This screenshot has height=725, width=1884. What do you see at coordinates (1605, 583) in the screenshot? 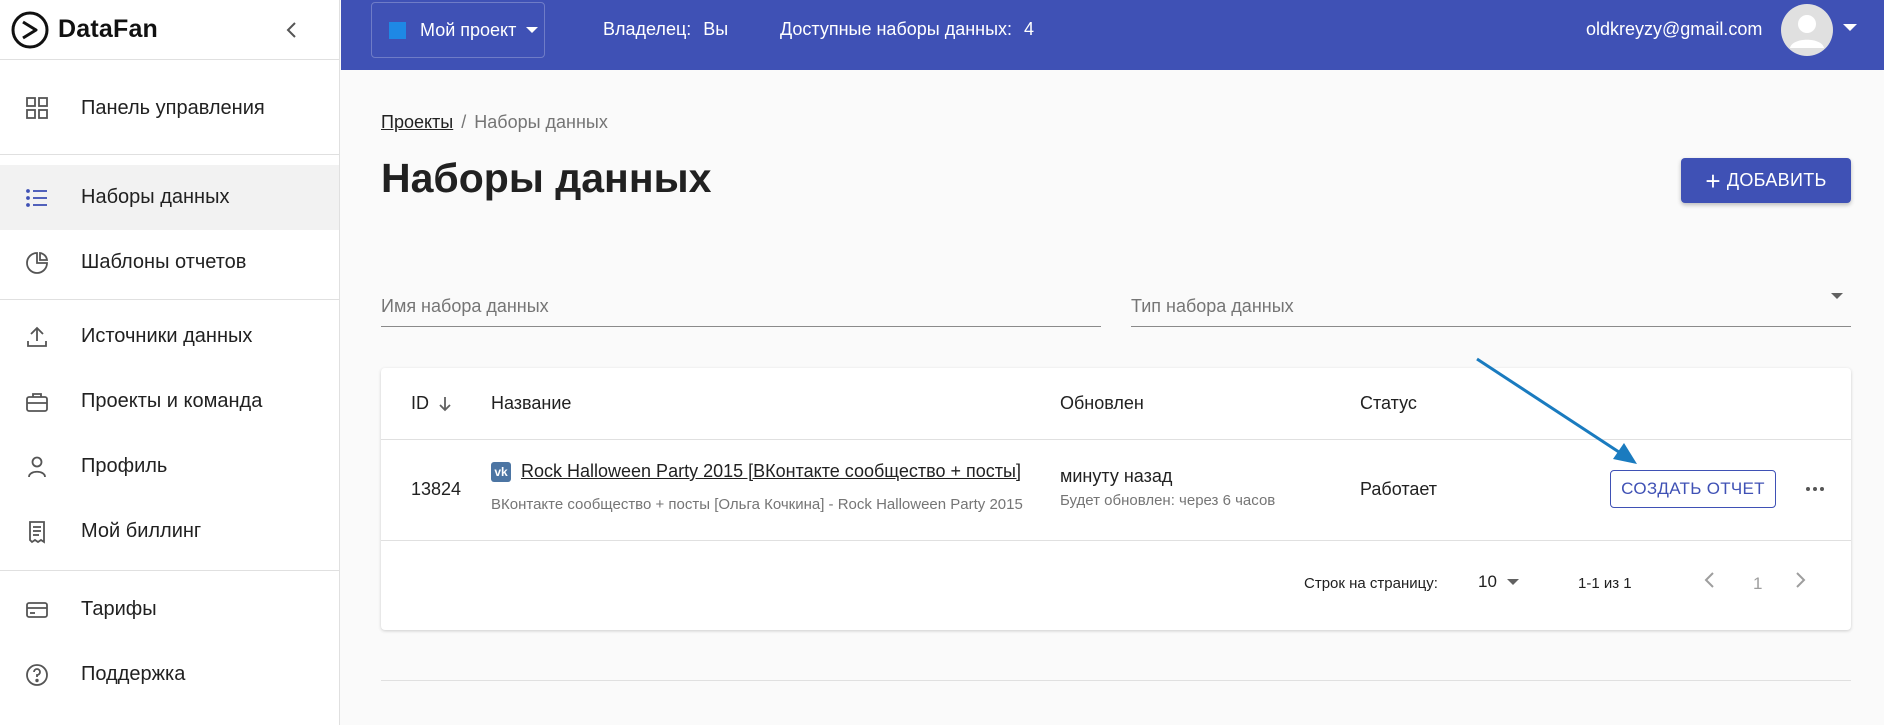
I see `pagination-range: 1-1 из 1` at bounding box center [1605, 583].